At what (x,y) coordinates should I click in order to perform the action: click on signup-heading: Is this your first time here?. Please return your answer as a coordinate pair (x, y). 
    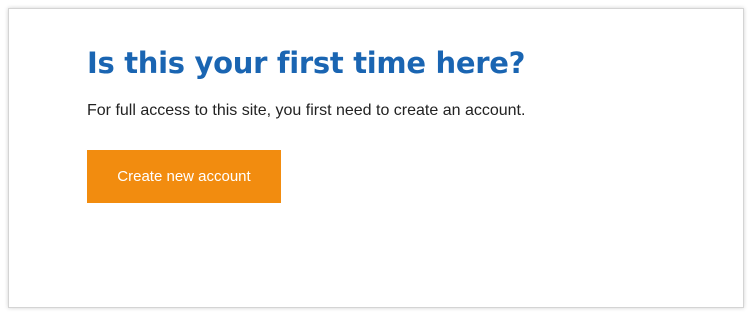
    Looking at the image, I should click on (306, 63).